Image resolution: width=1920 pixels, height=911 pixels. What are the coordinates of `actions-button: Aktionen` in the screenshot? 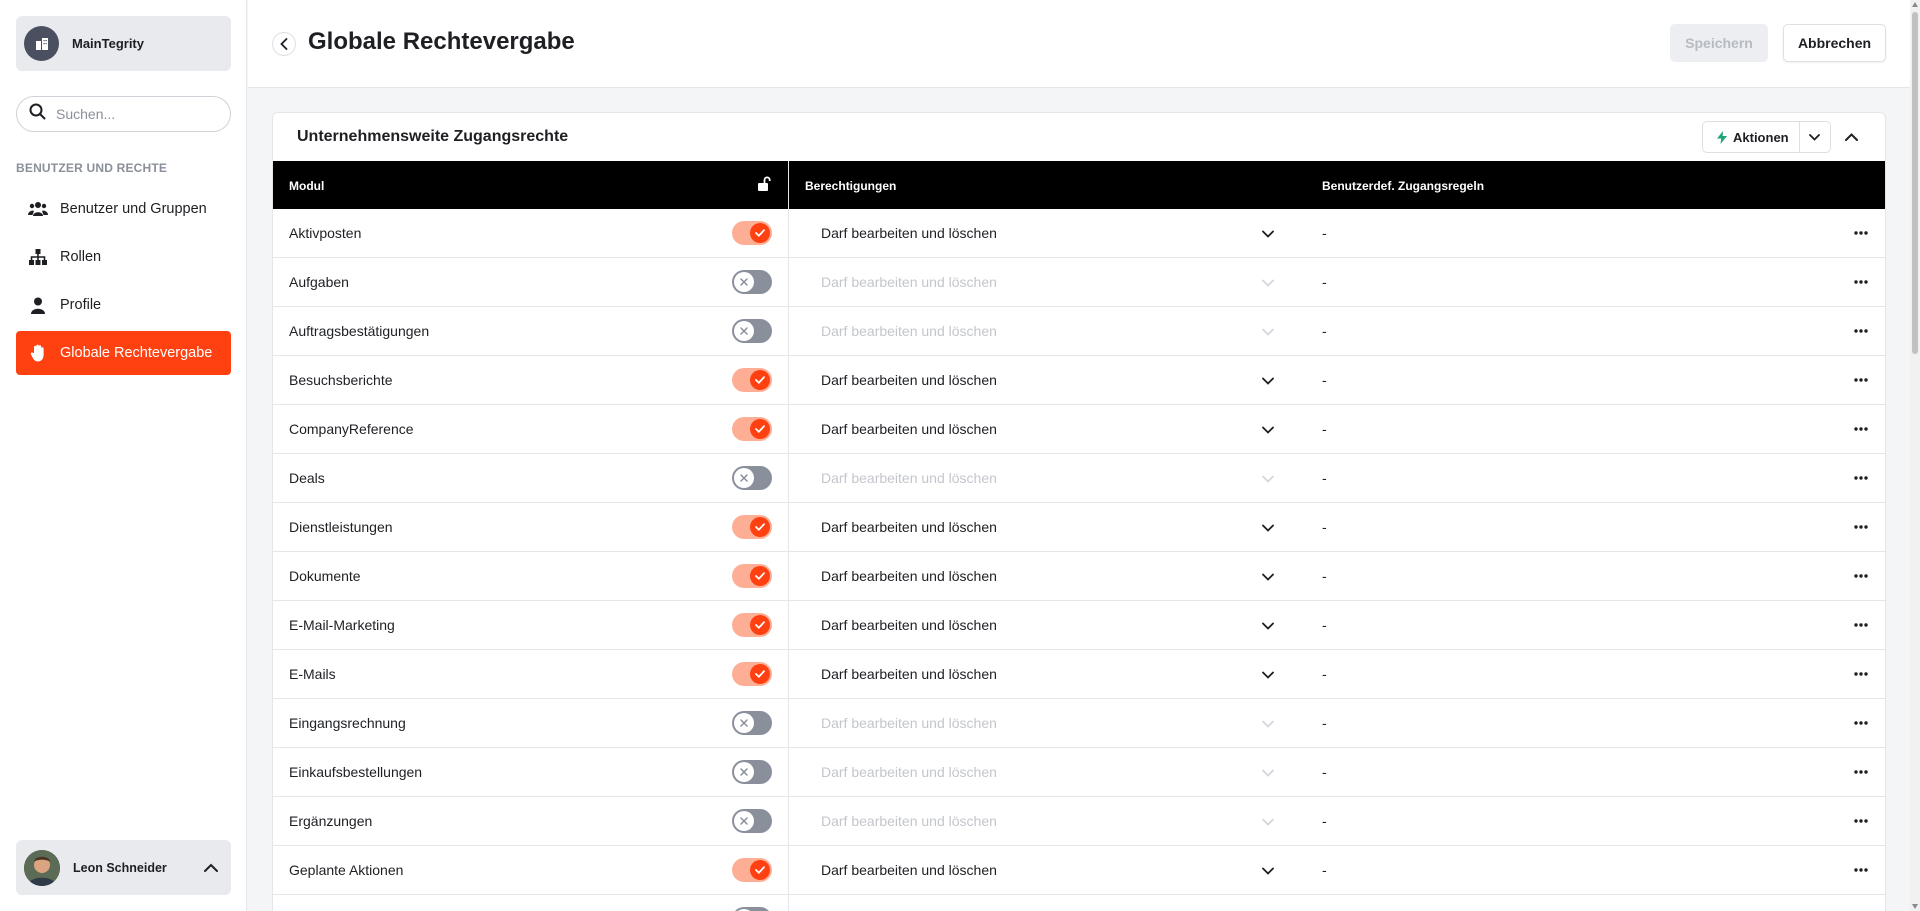 It's located at (1751, 137).